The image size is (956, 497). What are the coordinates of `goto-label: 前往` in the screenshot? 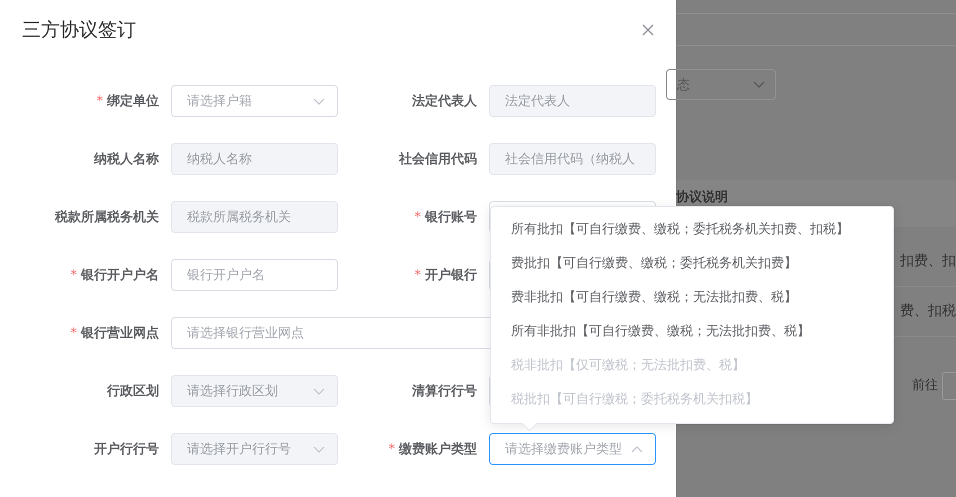 It's located at (925, 385).